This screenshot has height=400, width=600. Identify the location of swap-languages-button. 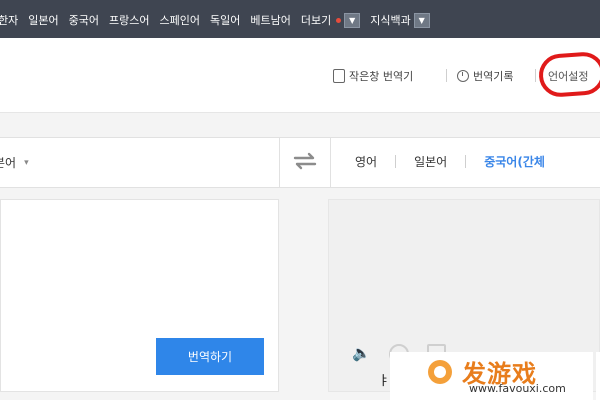
(305, 162).